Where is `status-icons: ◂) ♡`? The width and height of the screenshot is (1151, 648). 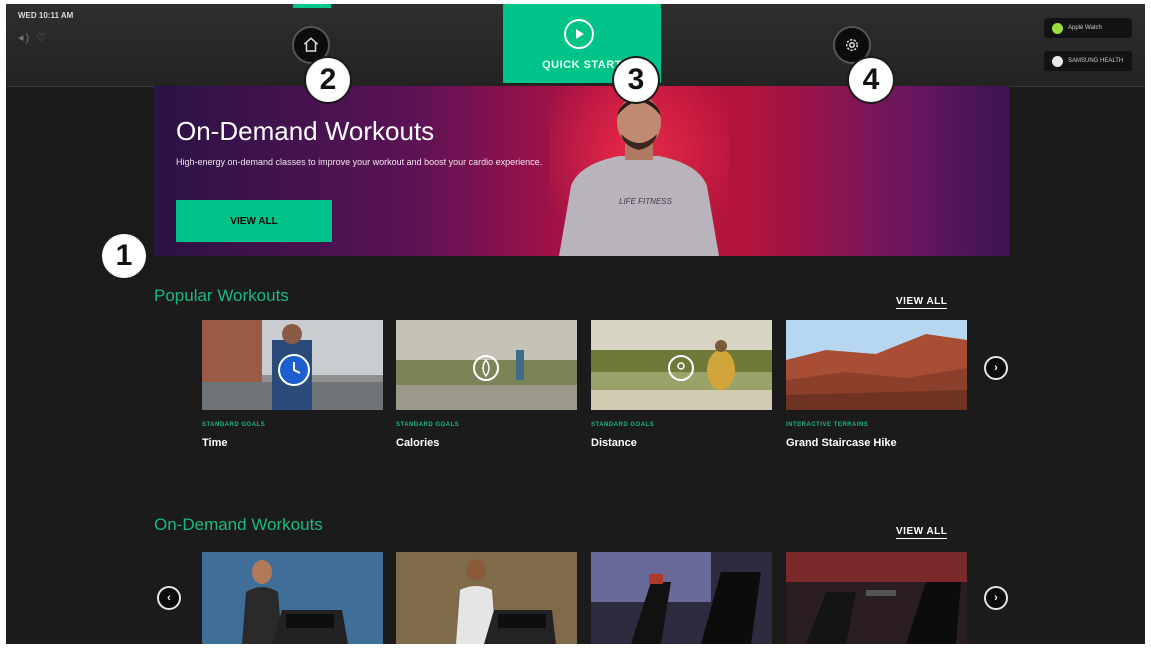 status-icons: ◂) ♡ is located at coordinates (33, 38).